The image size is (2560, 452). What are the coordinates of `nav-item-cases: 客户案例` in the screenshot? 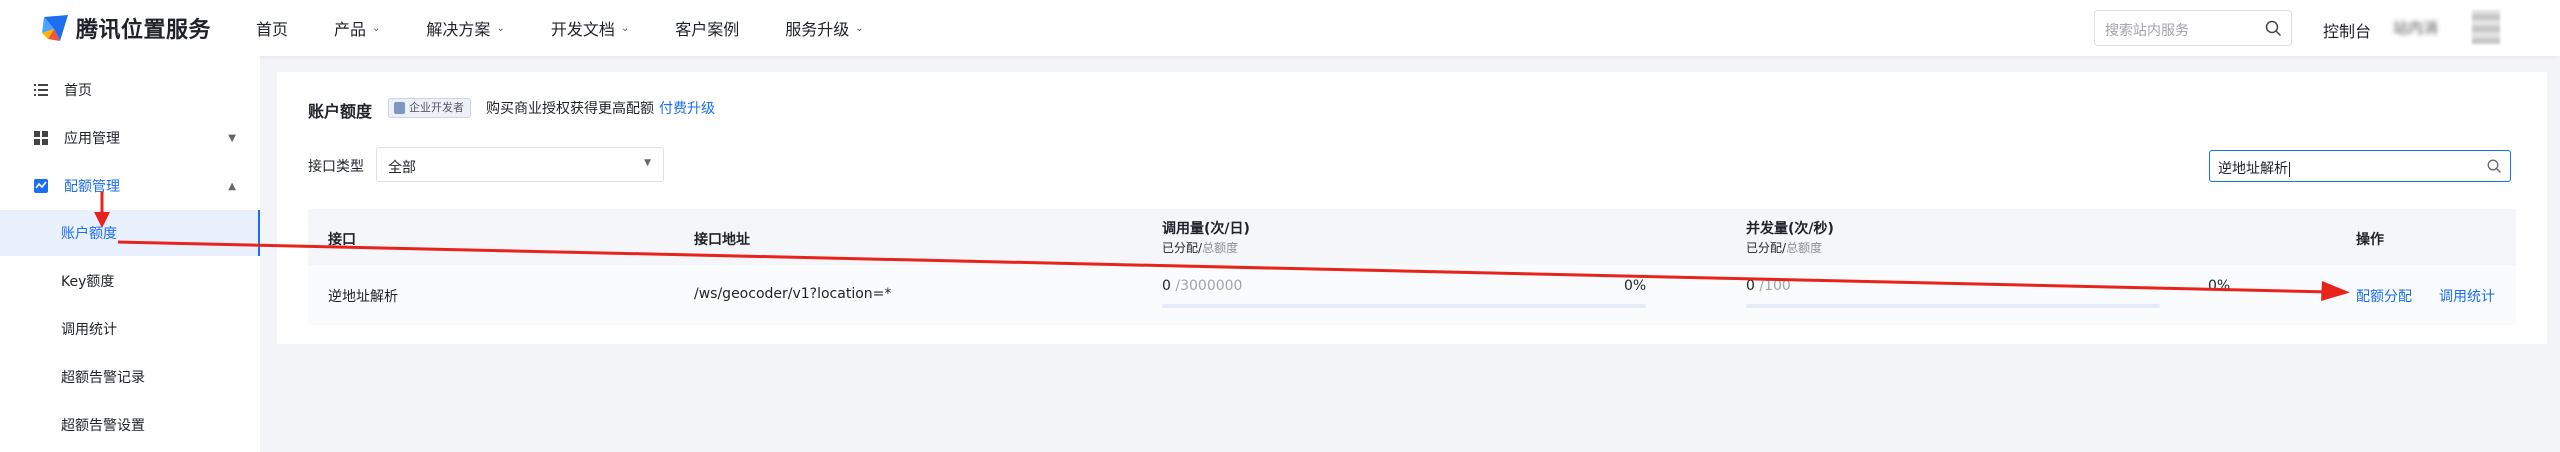 It's located at (707, 28).